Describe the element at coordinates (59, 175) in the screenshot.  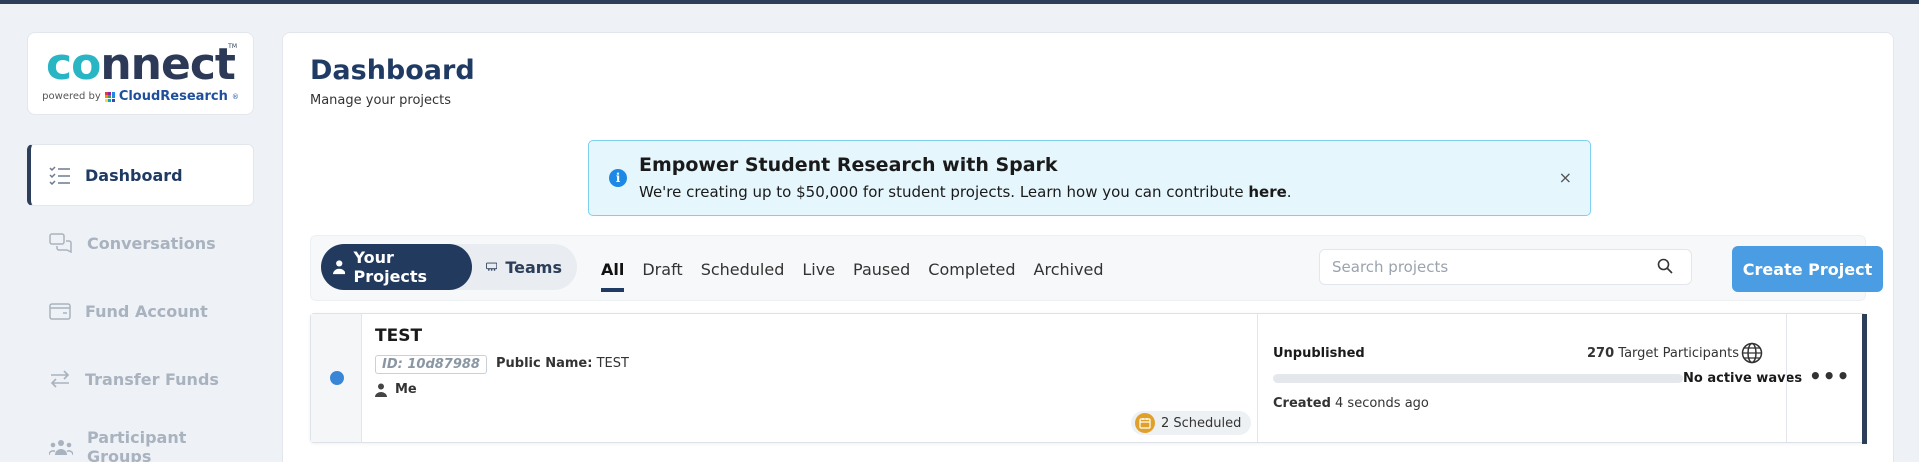
I see `checklist-icon` at that location.